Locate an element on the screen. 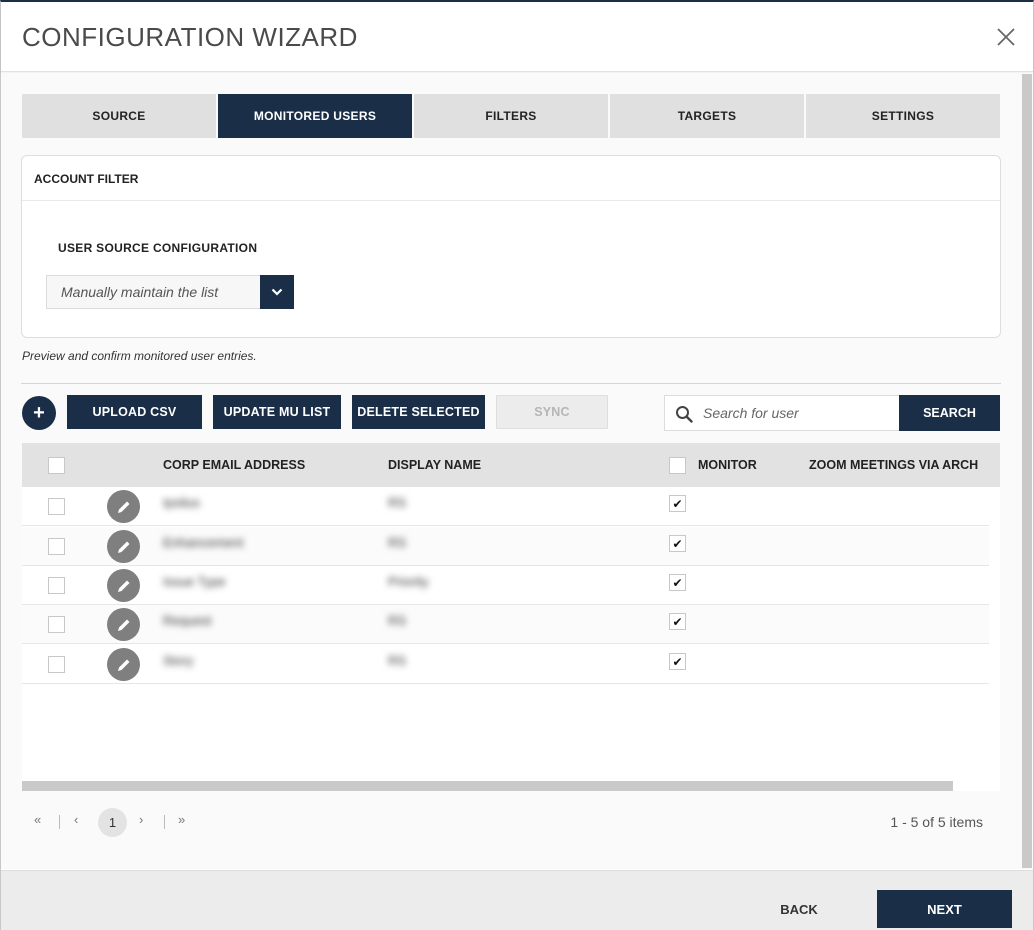 The width and height of the screenshot is (1034, 930). chevron-down-icon is located at coordinates (277, 292).